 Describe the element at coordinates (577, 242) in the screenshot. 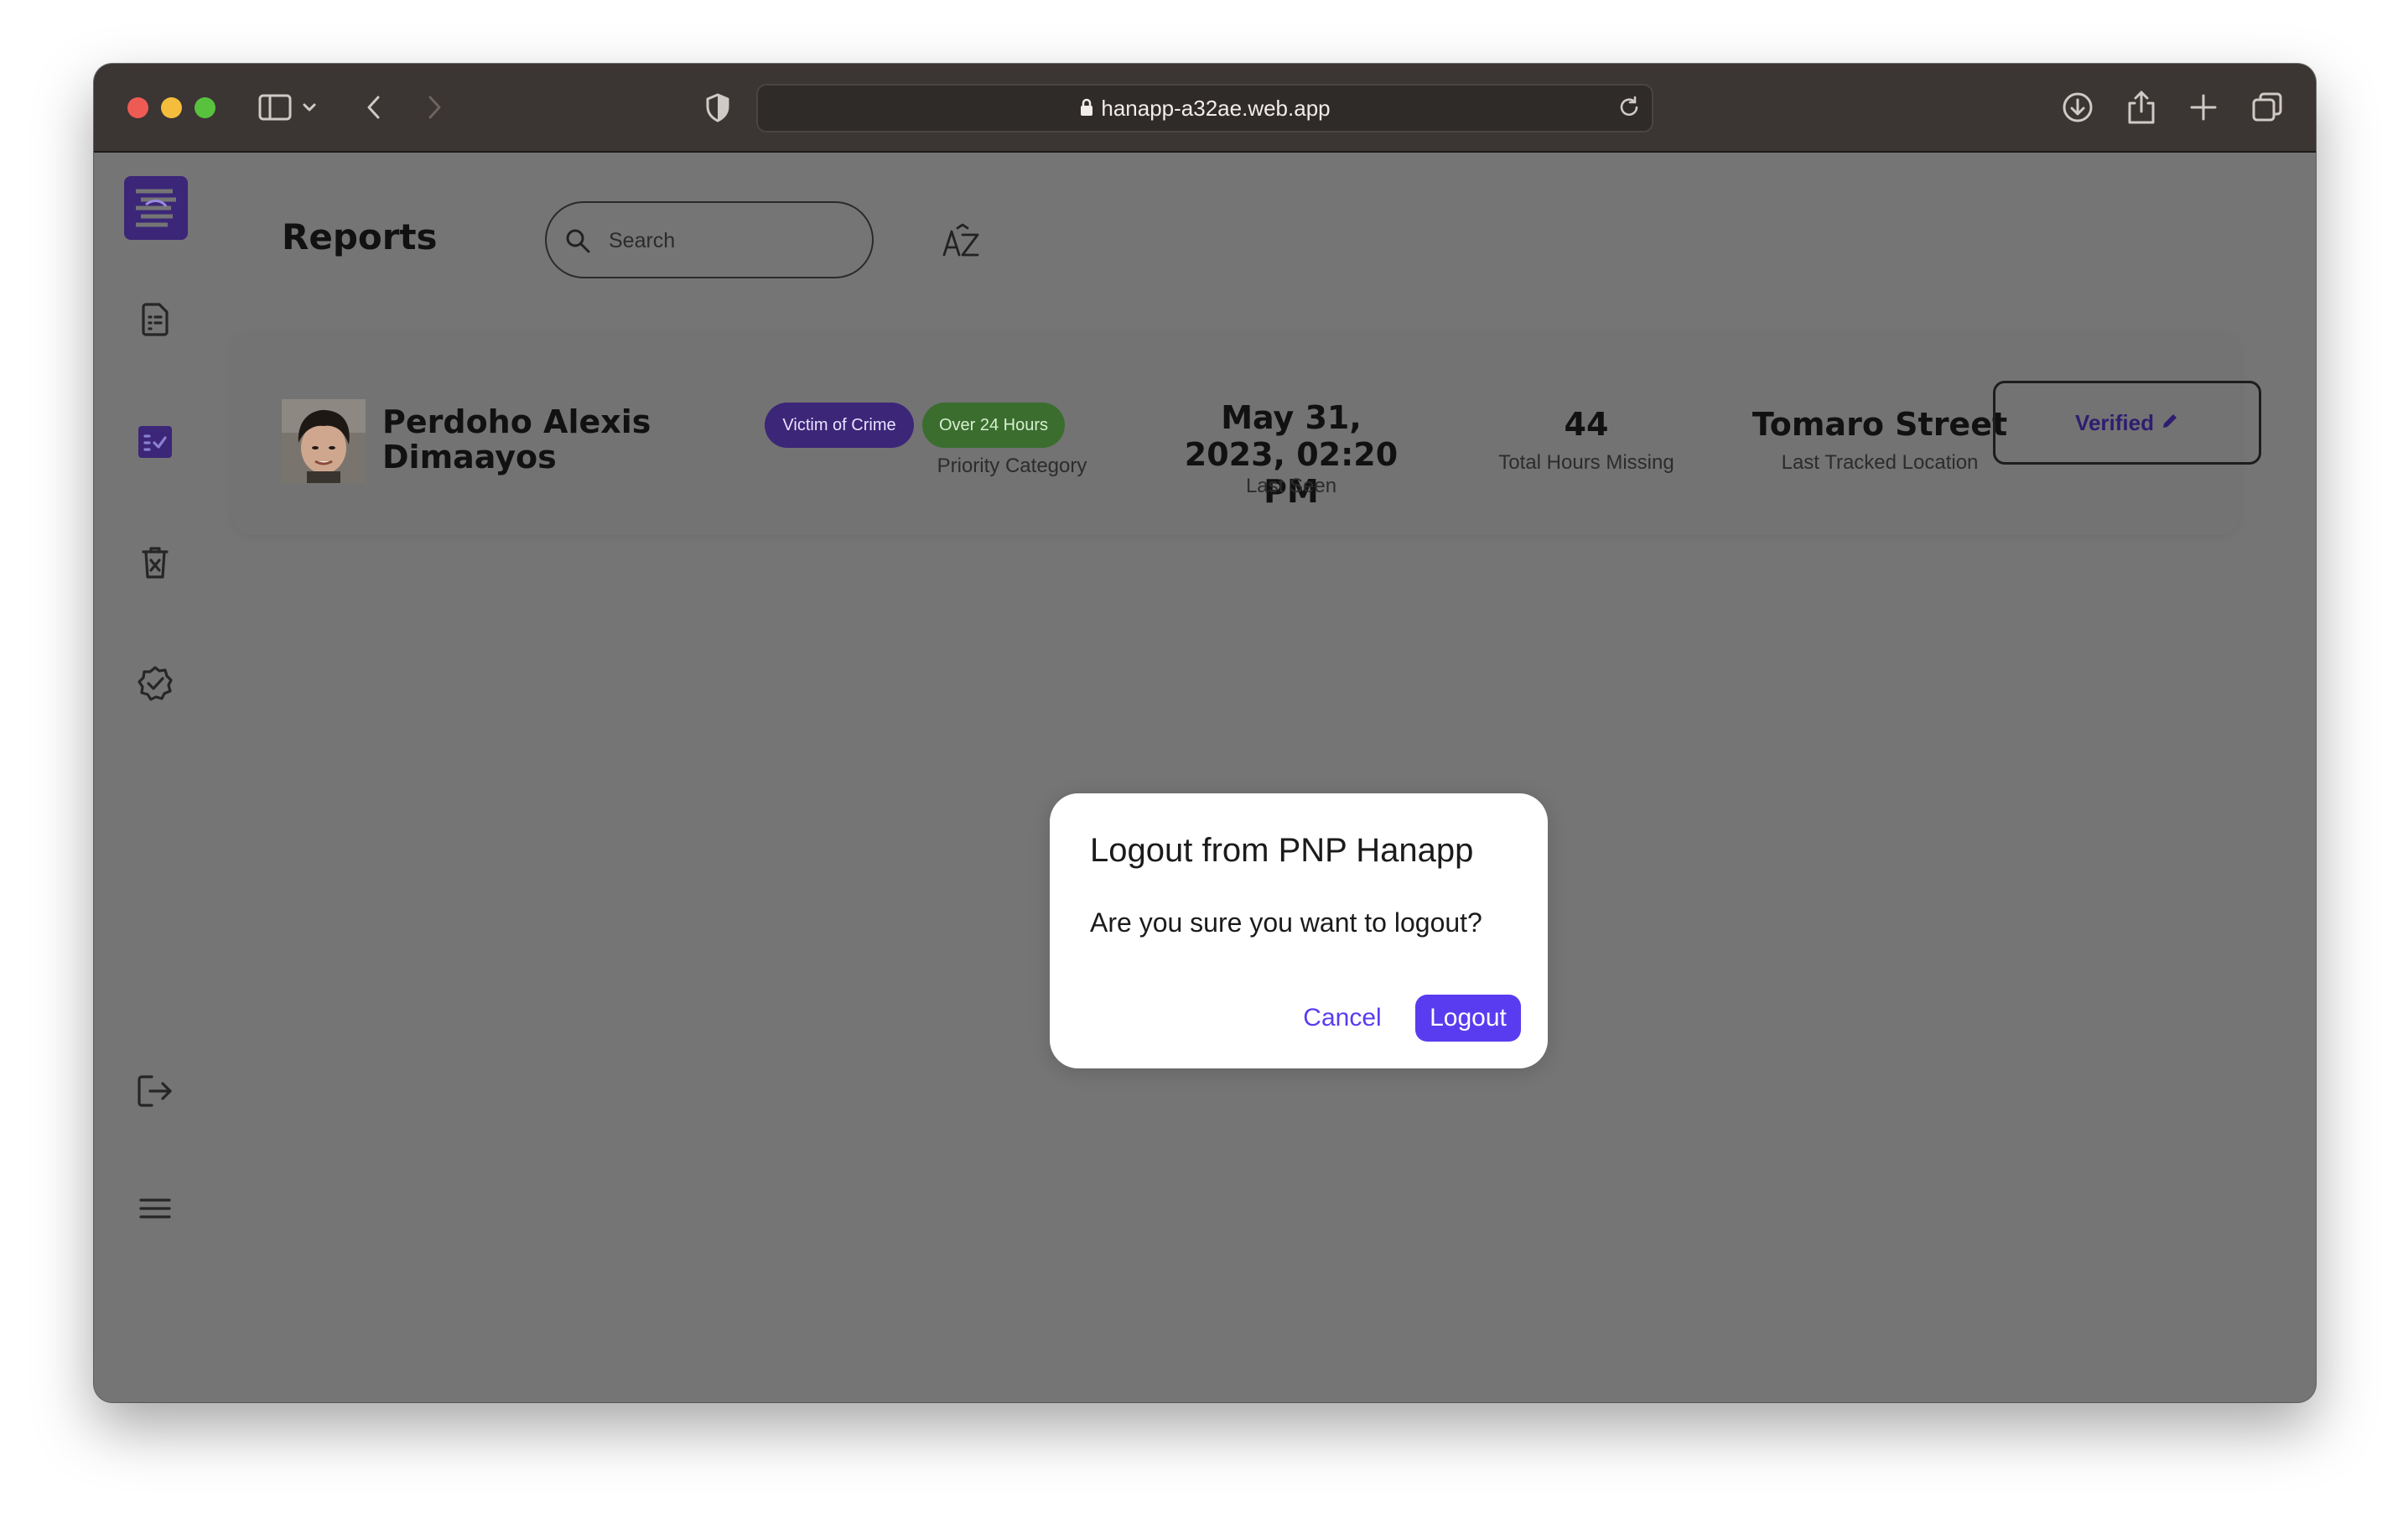

I see `search-icon` at that location.